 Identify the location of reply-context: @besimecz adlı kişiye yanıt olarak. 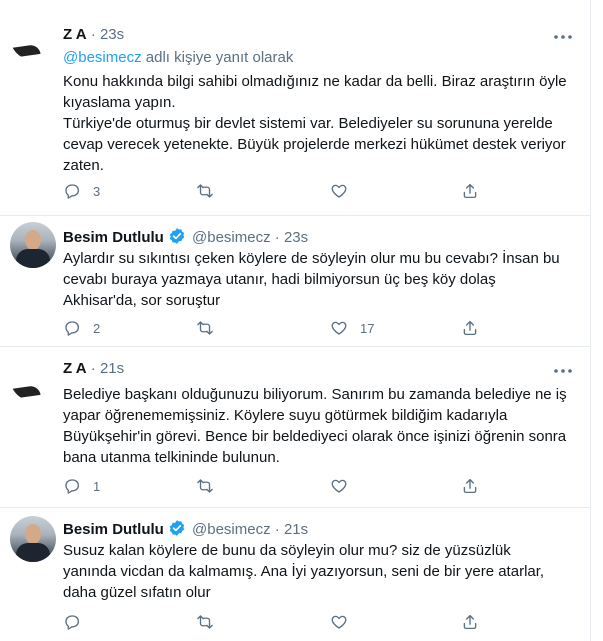
(178, 57).